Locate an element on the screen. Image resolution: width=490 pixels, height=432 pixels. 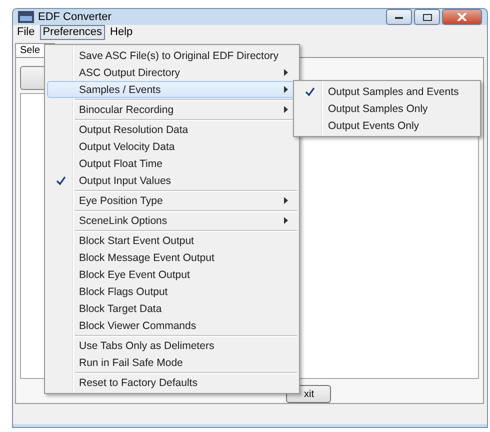
menu-item: Output Velocity Data is located at coordinates (172, 146).